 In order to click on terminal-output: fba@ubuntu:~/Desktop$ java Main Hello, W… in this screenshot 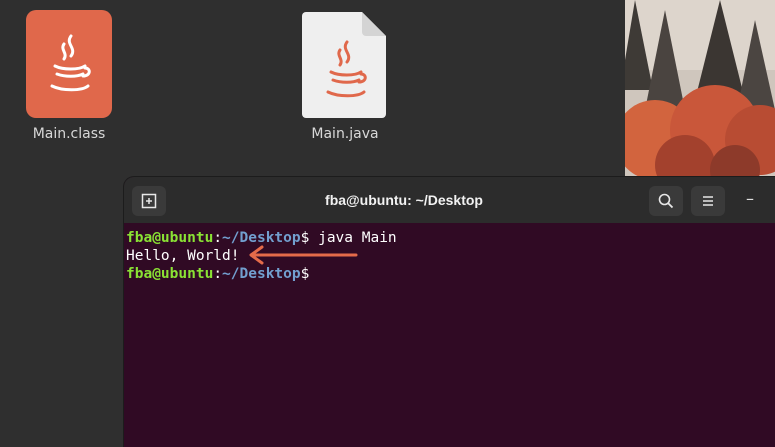, I will do `click(449, 253)`.